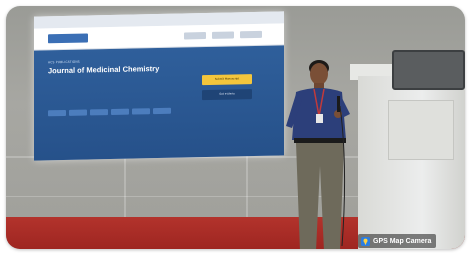 The height and width of the screenshot is (253, 471). Describe the element at coordinates (103, 79) in the screenshot. I see `journal-description` at that location.